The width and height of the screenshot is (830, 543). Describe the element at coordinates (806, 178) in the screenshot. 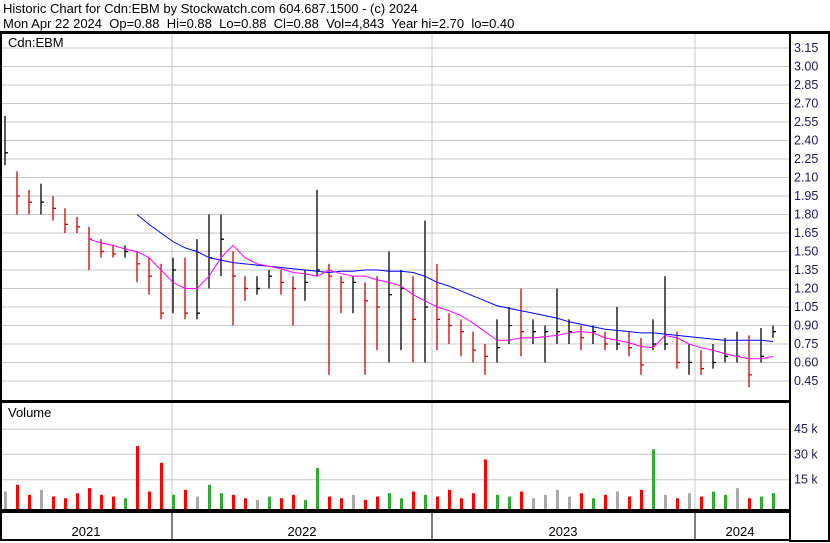

I see `price-tick-label: 2.10` at that location.